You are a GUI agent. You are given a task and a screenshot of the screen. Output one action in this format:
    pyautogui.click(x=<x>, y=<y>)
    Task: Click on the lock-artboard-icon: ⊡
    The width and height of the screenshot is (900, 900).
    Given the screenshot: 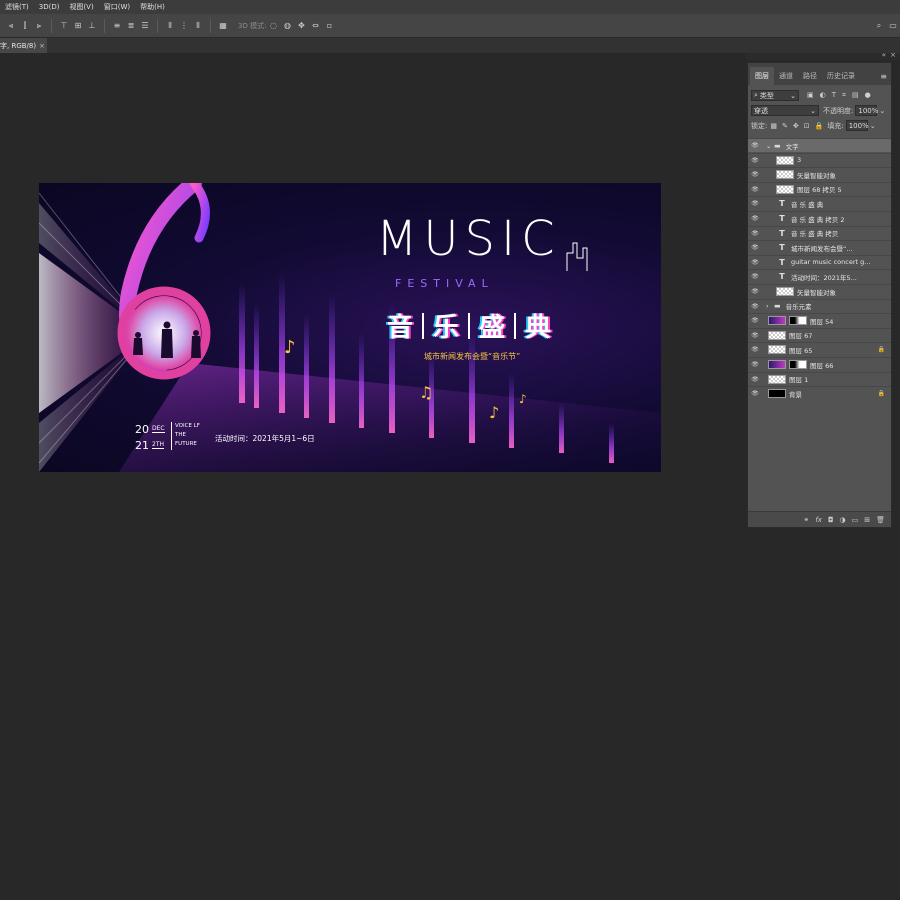 What is the action you would take?
    pyautogui.click(x=807, y=126)
    